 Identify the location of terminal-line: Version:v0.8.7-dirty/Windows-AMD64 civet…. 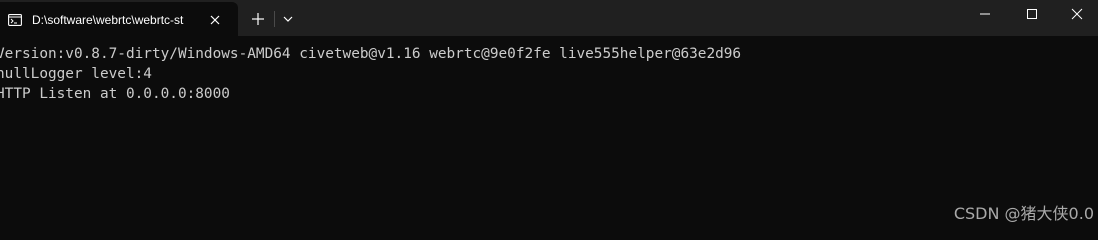
(371, 54).